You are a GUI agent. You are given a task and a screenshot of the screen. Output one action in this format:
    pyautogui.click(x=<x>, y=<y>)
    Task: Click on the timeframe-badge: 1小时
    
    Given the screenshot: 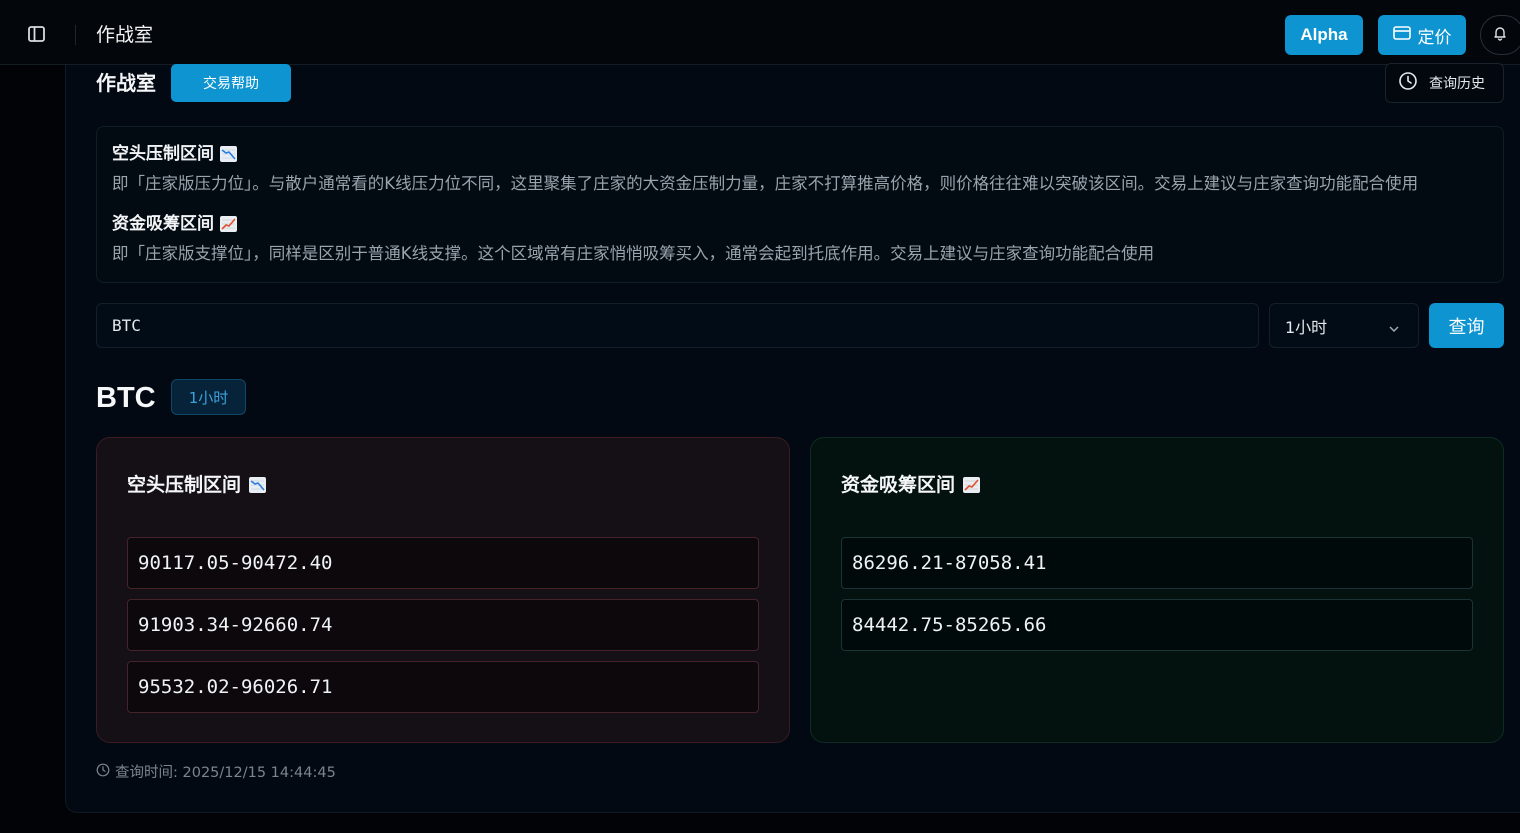 What is the action you would take?
    pyautogui.click(x=208, y=397)
    